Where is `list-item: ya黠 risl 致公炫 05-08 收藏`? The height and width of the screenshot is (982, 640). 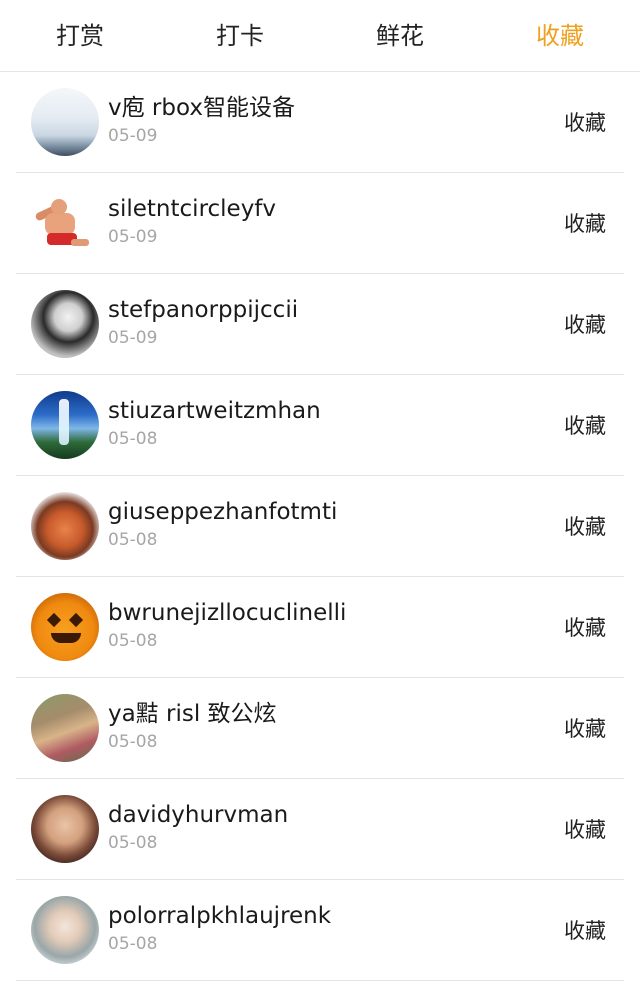
list-item: ya黠 risl 致公炫 05-08 收藏 is located at coordinates (320, 728).